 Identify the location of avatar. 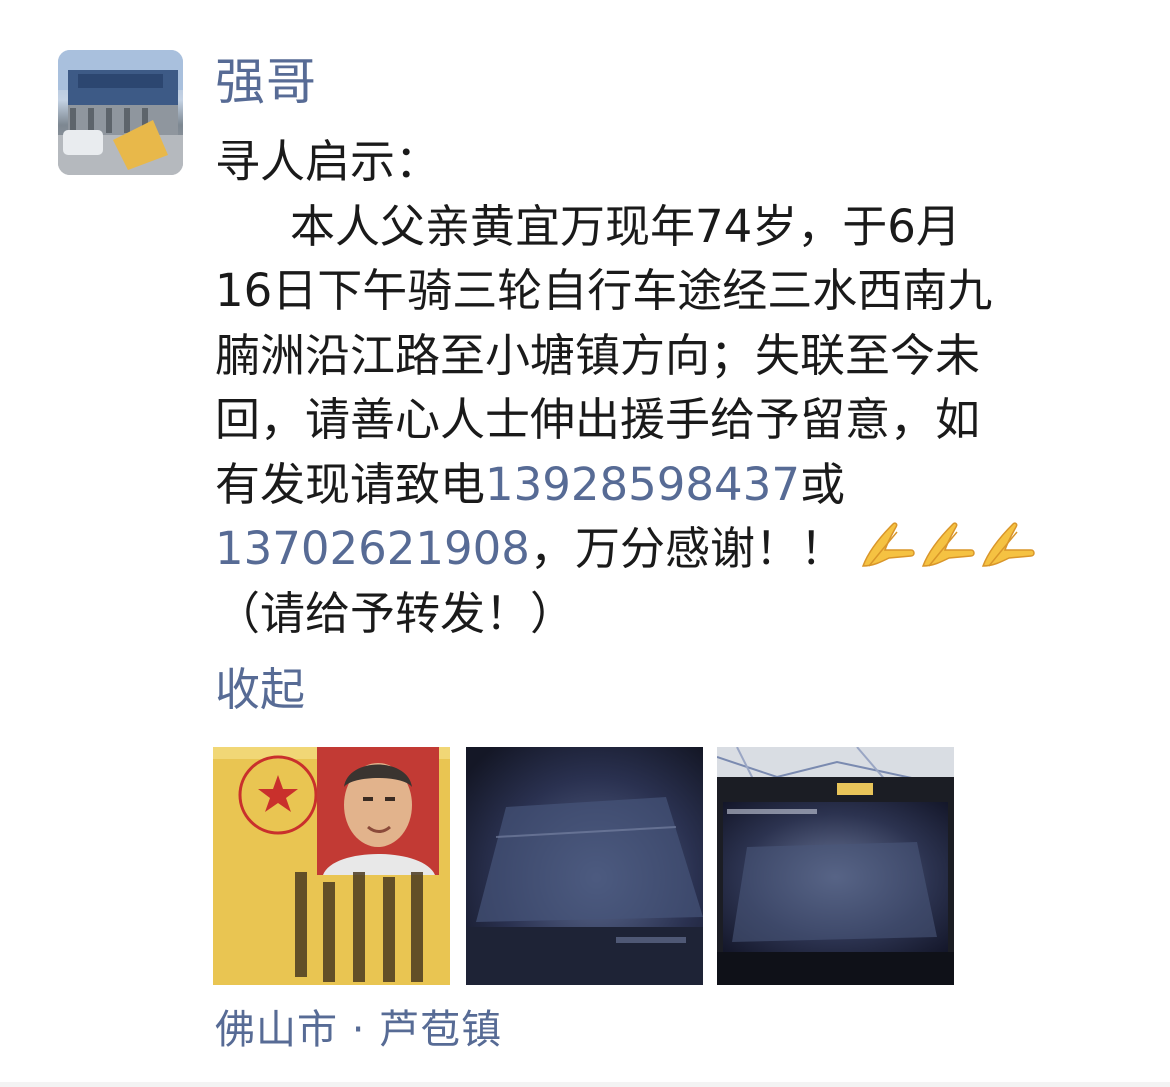
(120, 112).